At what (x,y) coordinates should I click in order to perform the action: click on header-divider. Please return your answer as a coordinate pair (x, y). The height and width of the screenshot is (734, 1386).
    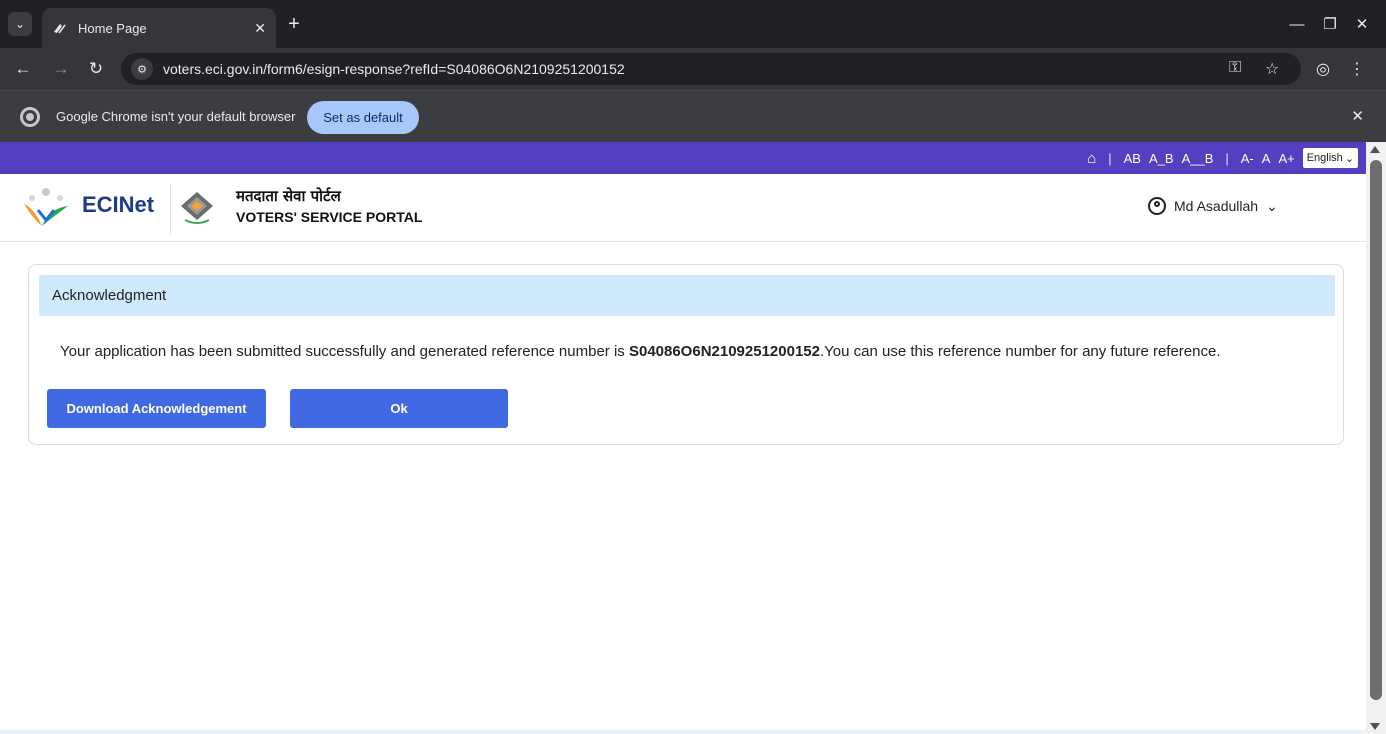
    Looking at the image, I should click on (170, 209).